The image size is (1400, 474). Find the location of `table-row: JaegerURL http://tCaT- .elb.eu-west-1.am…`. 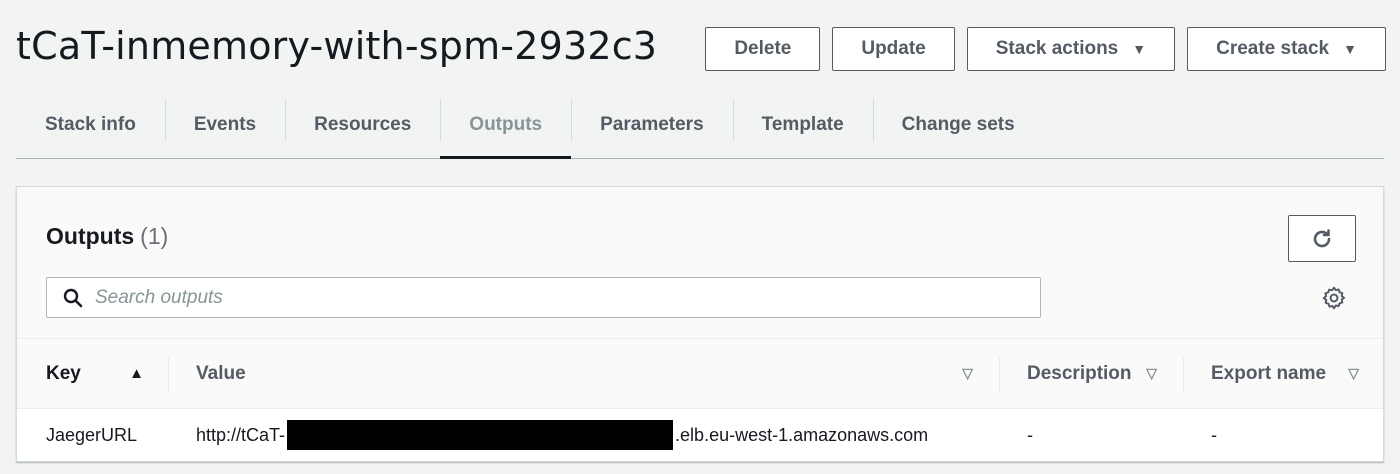

table-row: JaegerURL http://tCaT- .elb.eu-west-1.am… is located at coordinates (700, 435).